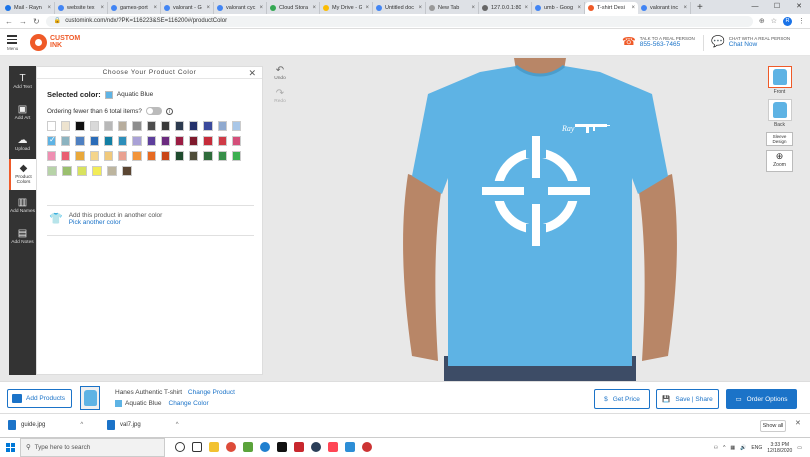 Image resolution: width=810 pixels, height=457 pixels. Describe the element at coordinates (756, 448) in the screenshot. I see `language-indicator: ENG` at that location.